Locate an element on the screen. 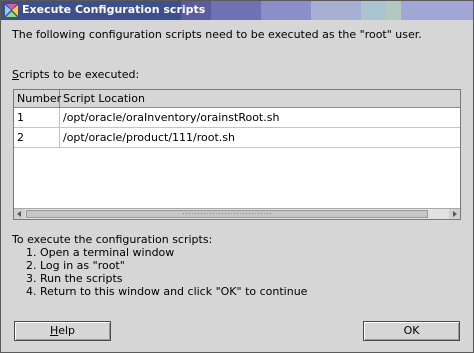  scroll-left-button is located at coordinates (19, 214).